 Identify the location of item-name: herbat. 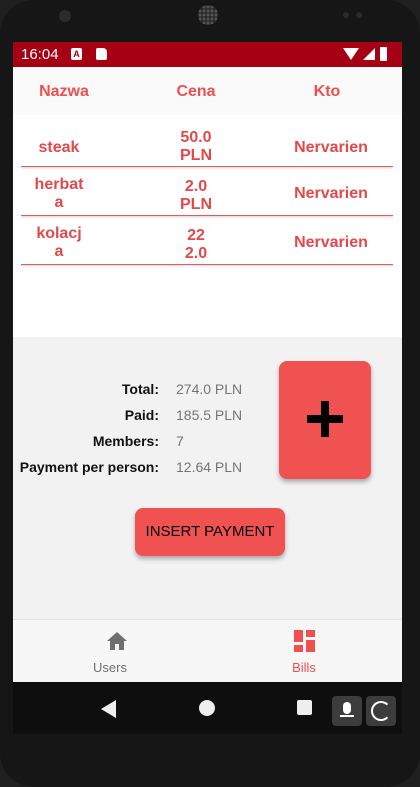
(59, 184).